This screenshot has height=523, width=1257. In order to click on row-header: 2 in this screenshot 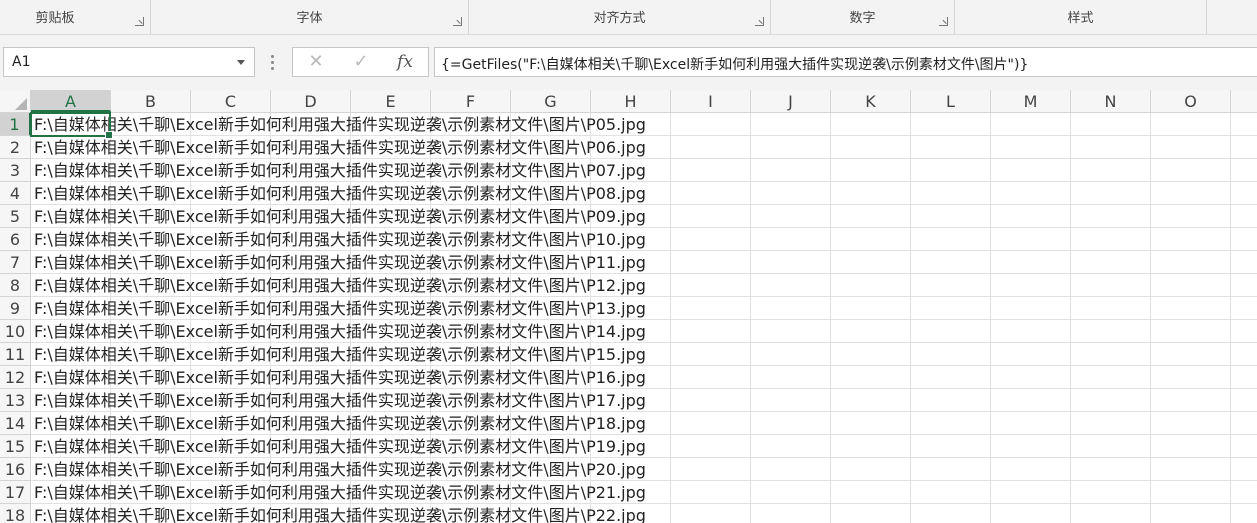, I will do `click(15, 147)`.